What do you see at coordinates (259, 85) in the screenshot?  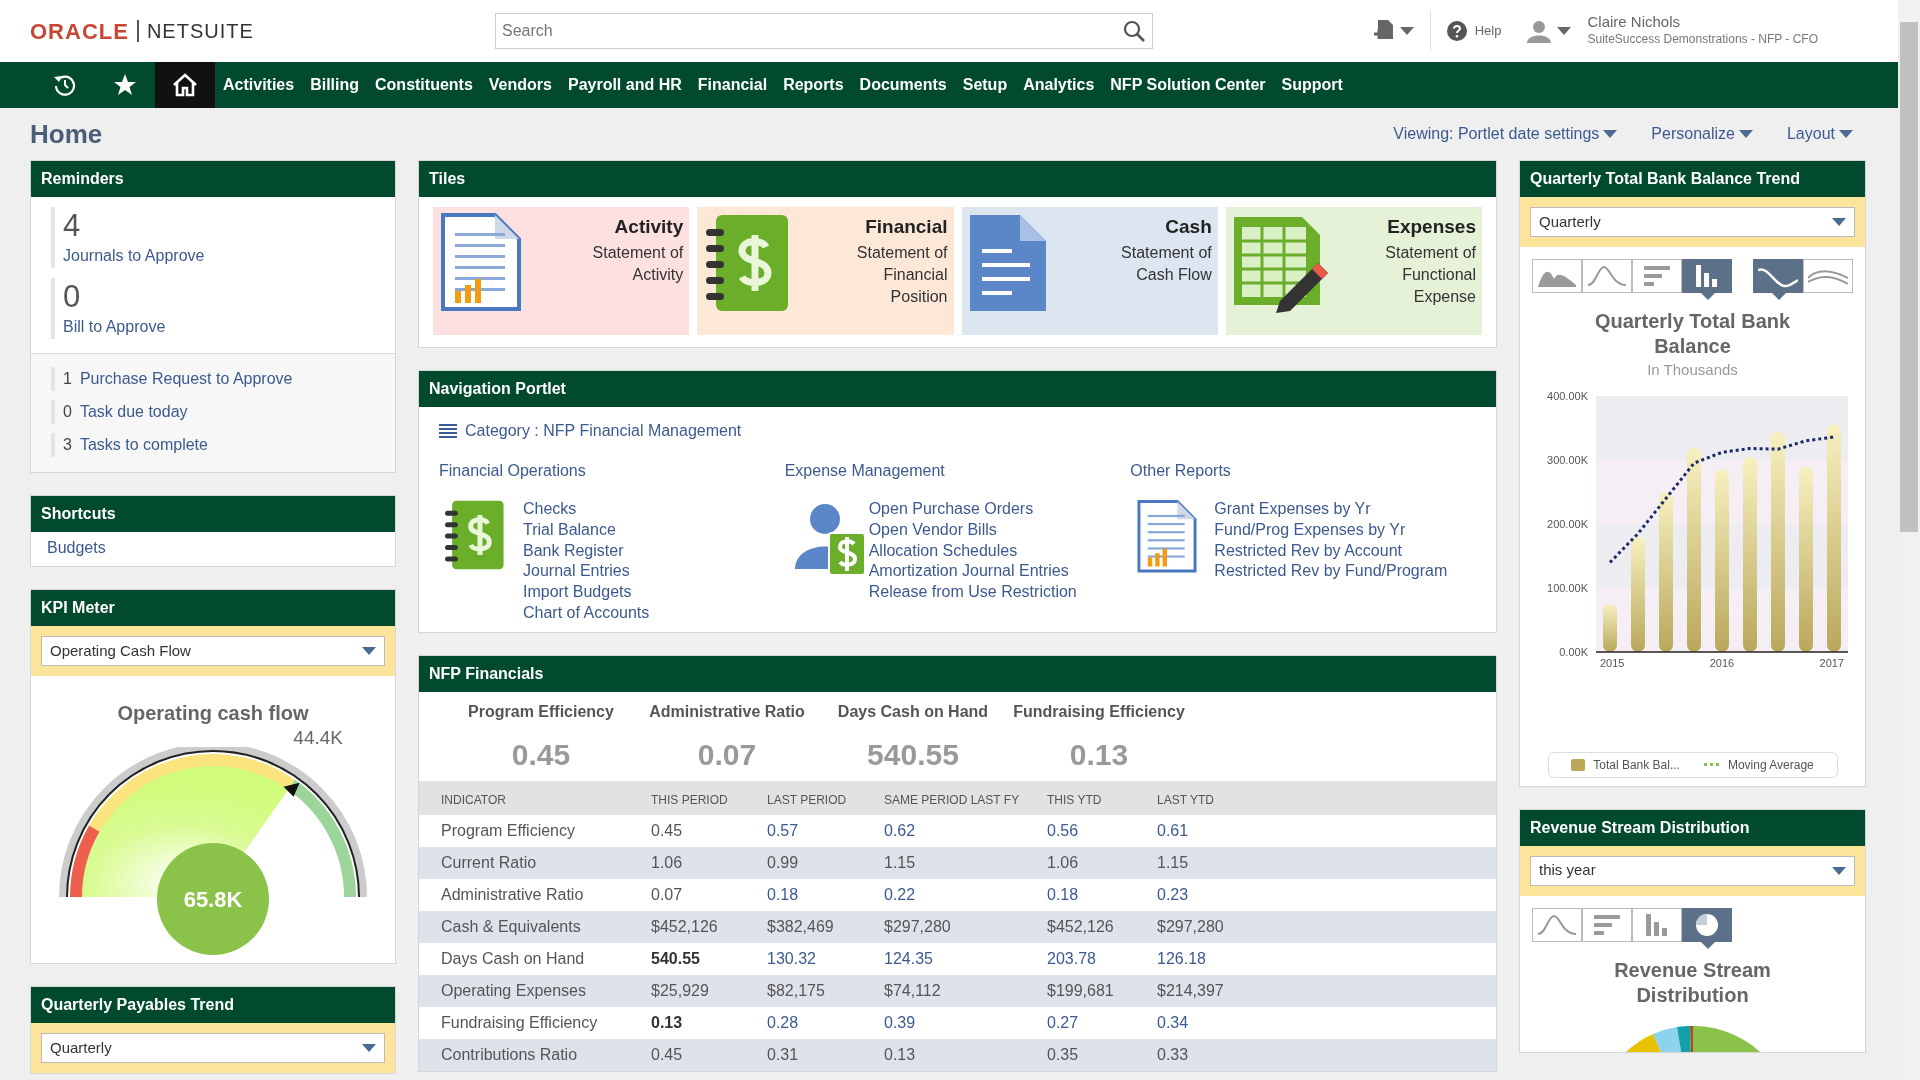 I see `nav-item: Activities` at bounding box center [259, 85].